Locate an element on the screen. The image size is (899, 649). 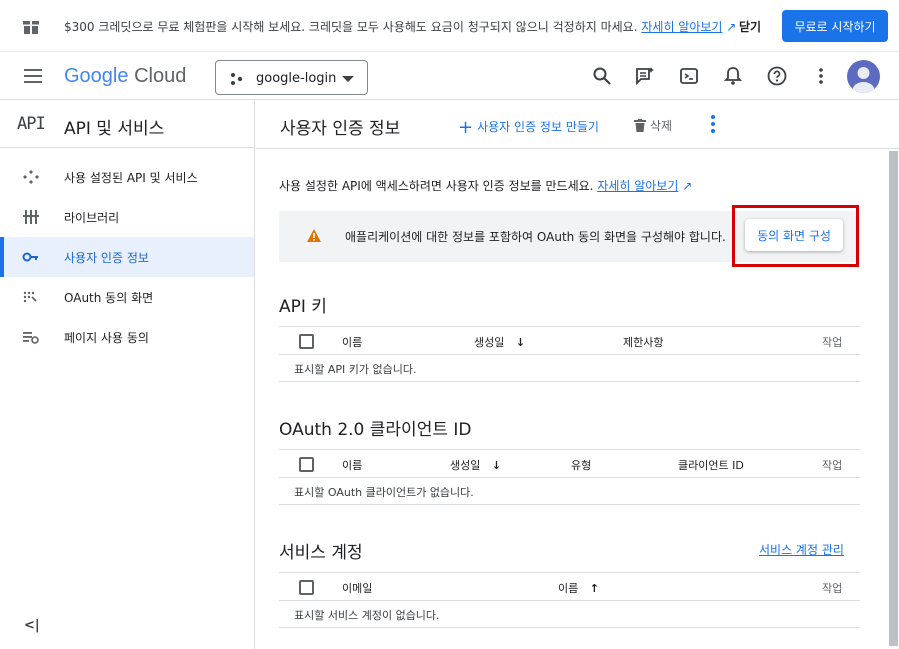
service-accounts-title: 서비스 계정 is located at coordinates (321, 553).